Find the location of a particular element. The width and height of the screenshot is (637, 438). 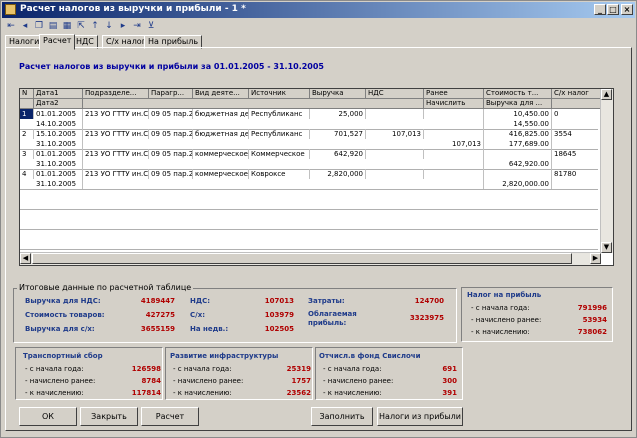

calc-button: Расчет is located at coordinates (170, 416).